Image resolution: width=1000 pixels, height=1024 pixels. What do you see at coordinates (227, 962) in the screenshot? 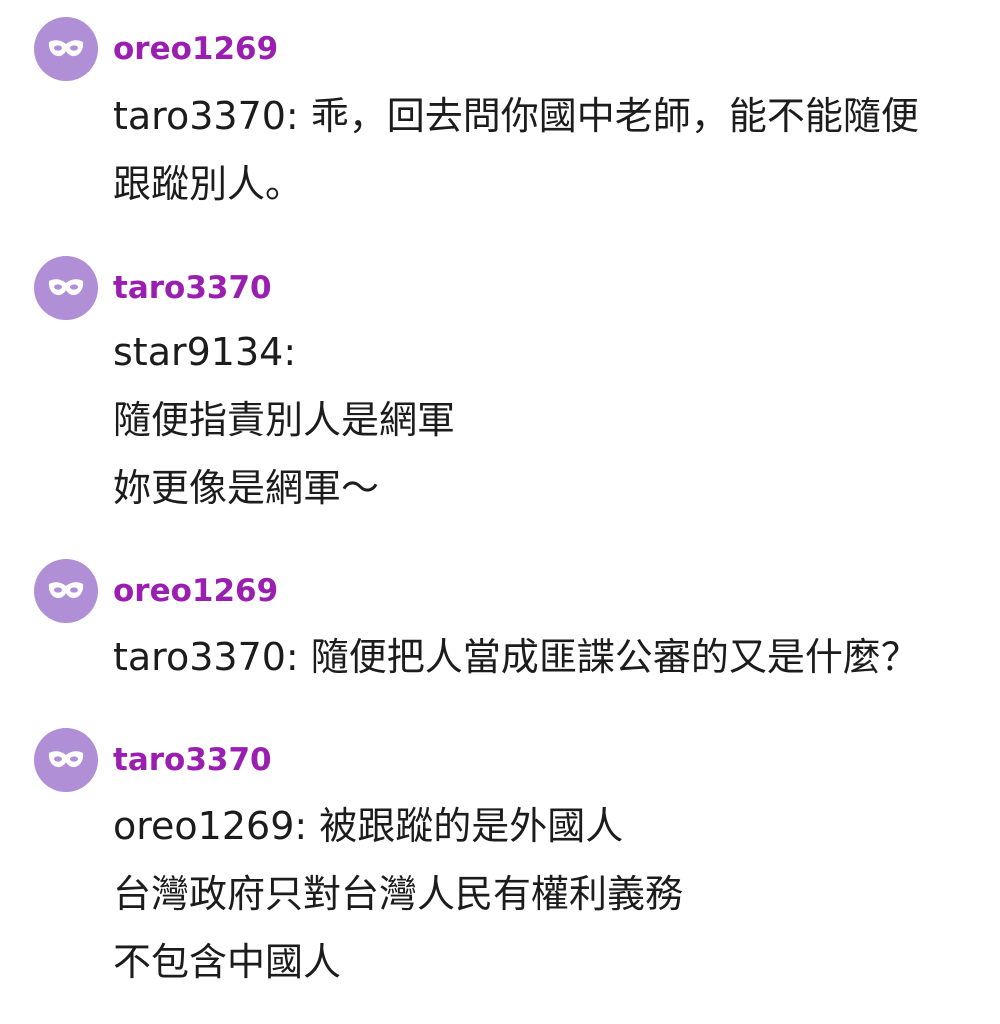
I see `comment-line: 不包含中國人` at bounding box center [227, 962].